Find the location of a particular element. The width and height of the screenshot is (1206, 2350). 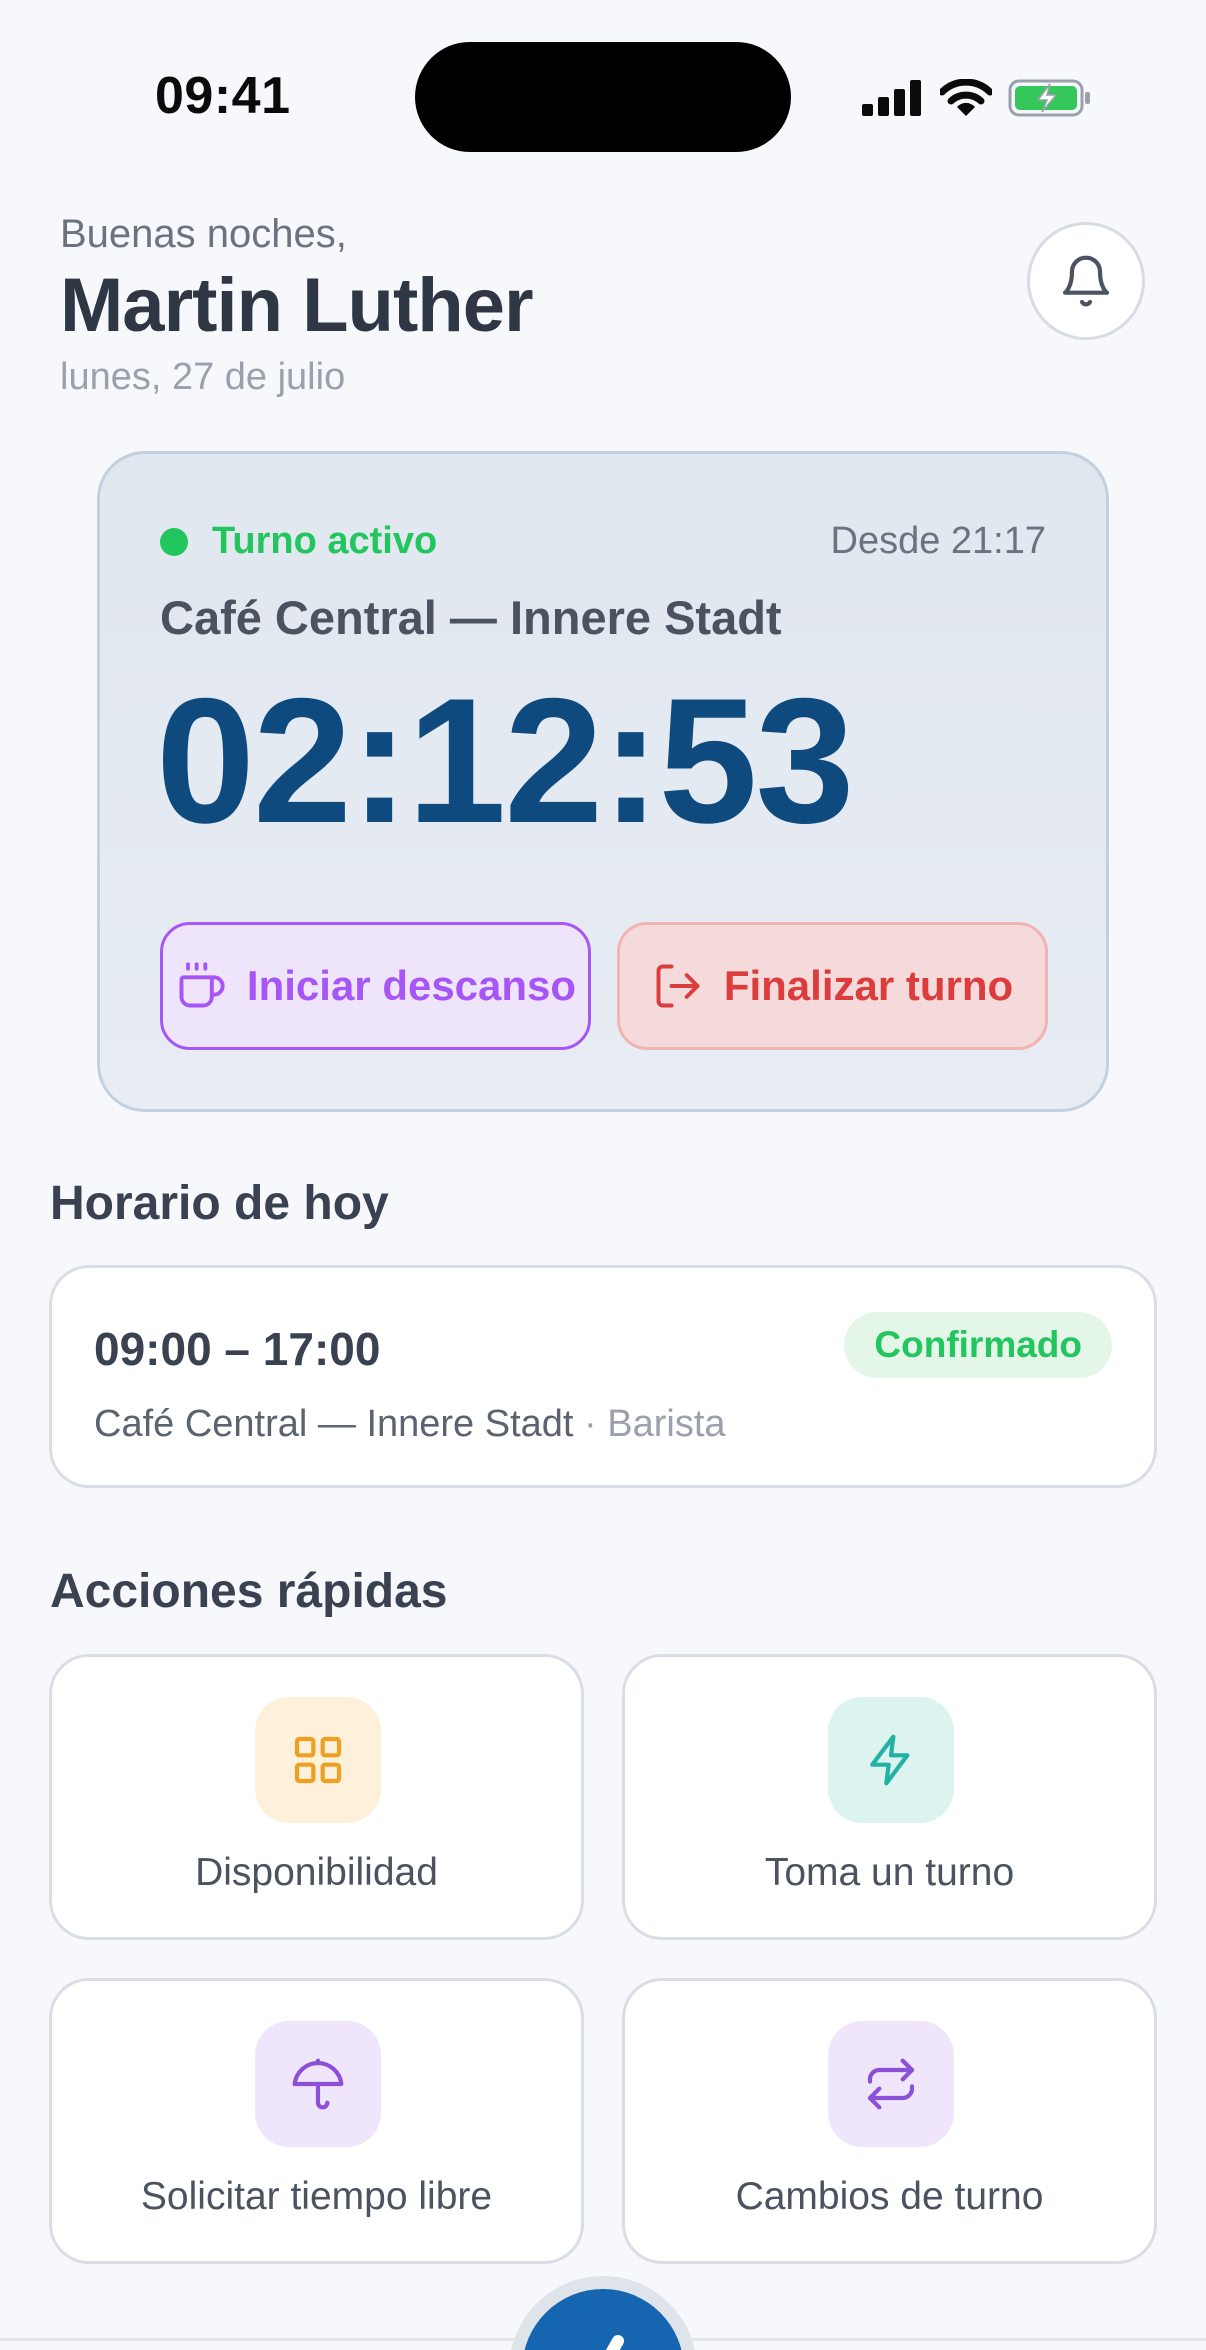

greeting-text: Buenas noches, is located at coordinates (203, 234).